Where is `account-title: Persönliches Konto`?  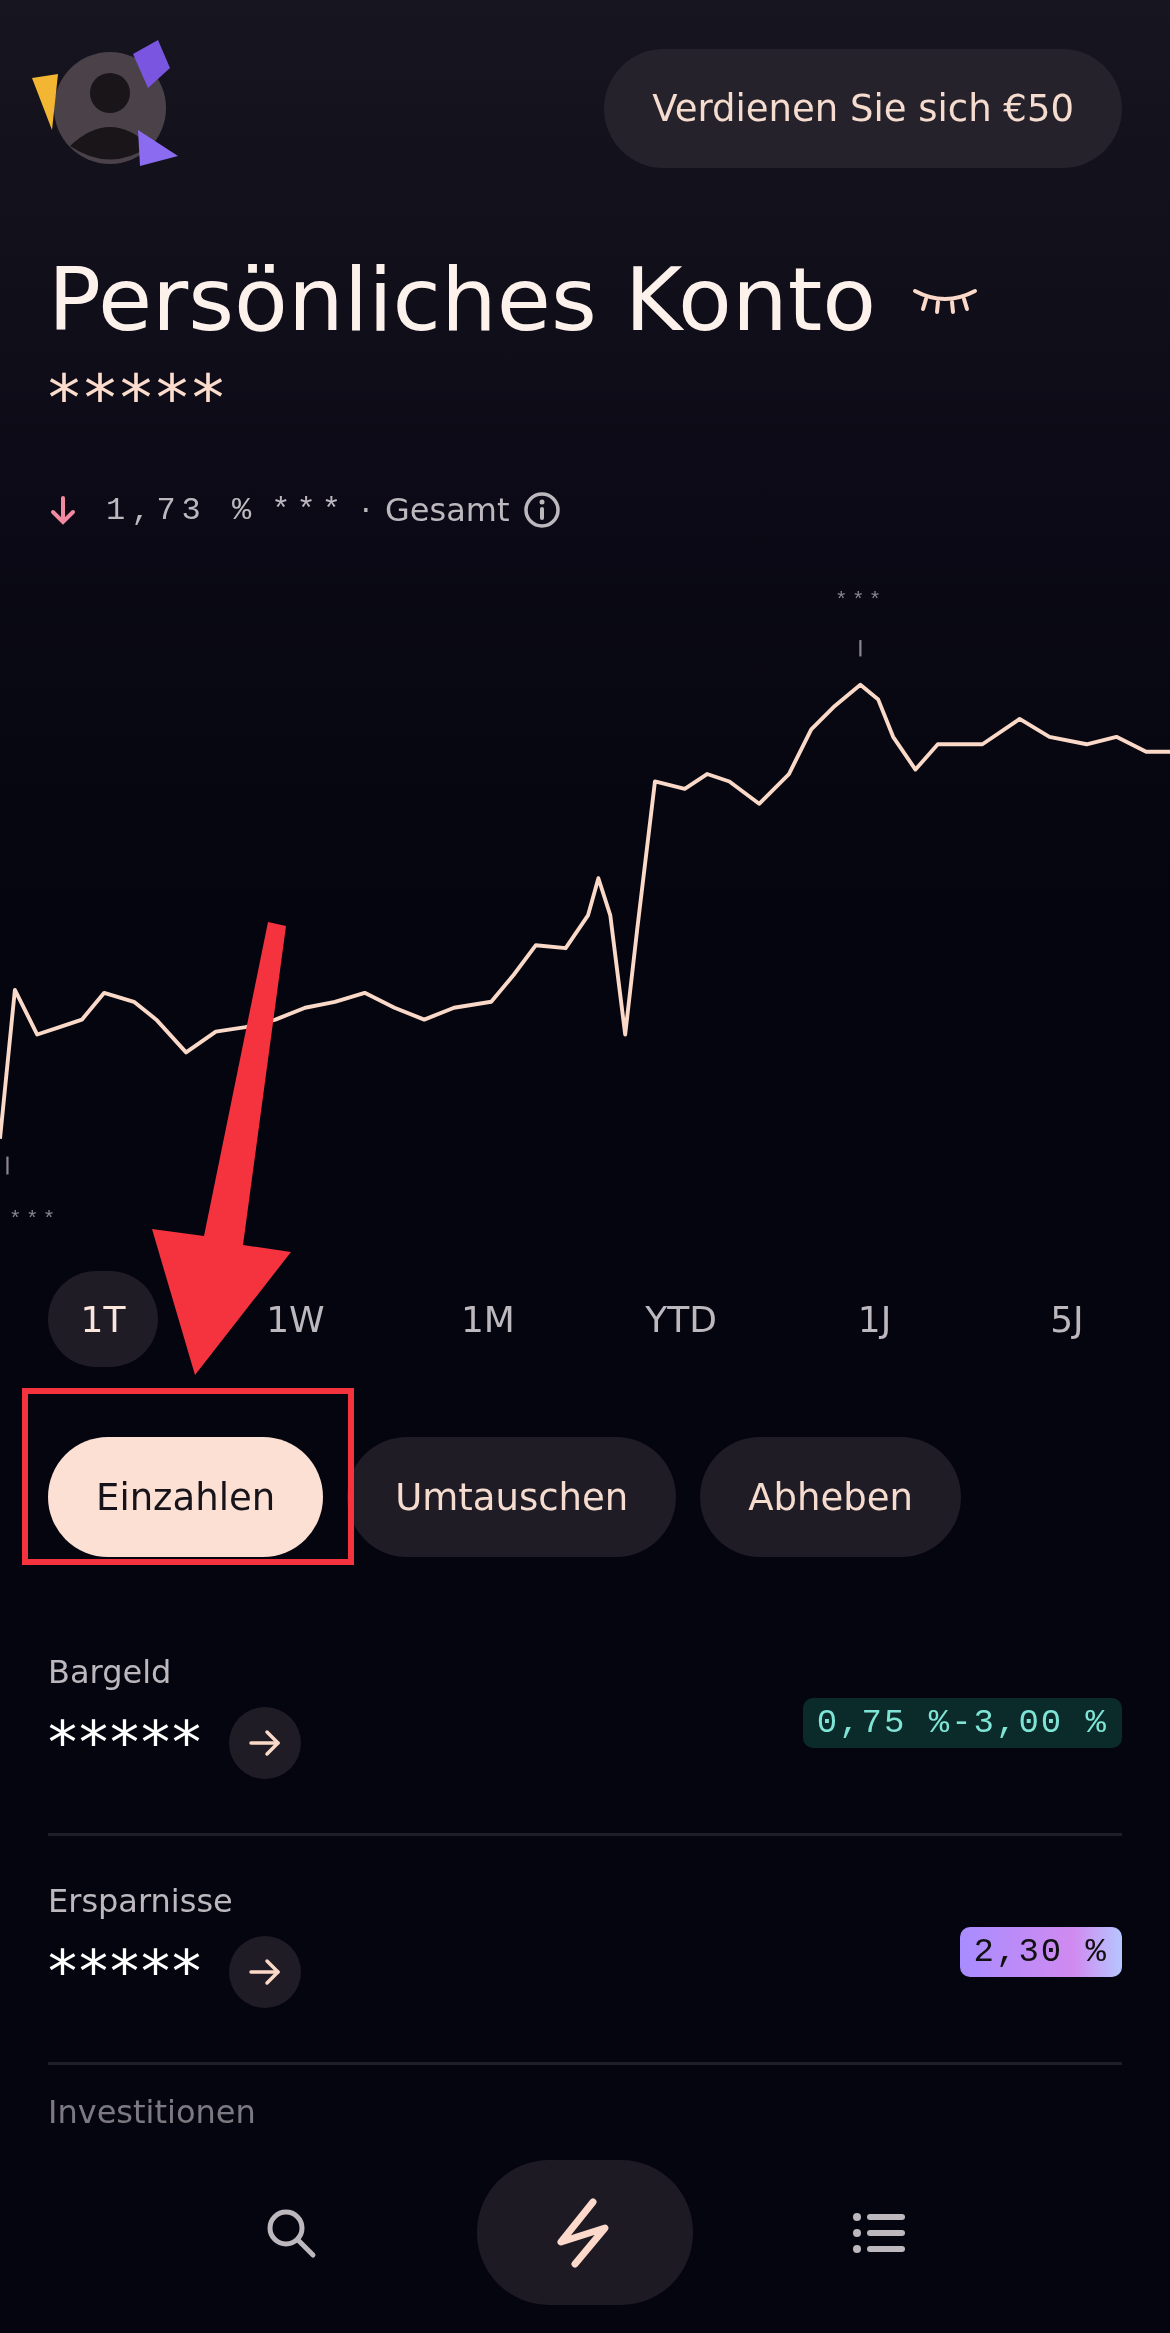 account-title: Persönliches Konto is located at coordinates (462, 299).